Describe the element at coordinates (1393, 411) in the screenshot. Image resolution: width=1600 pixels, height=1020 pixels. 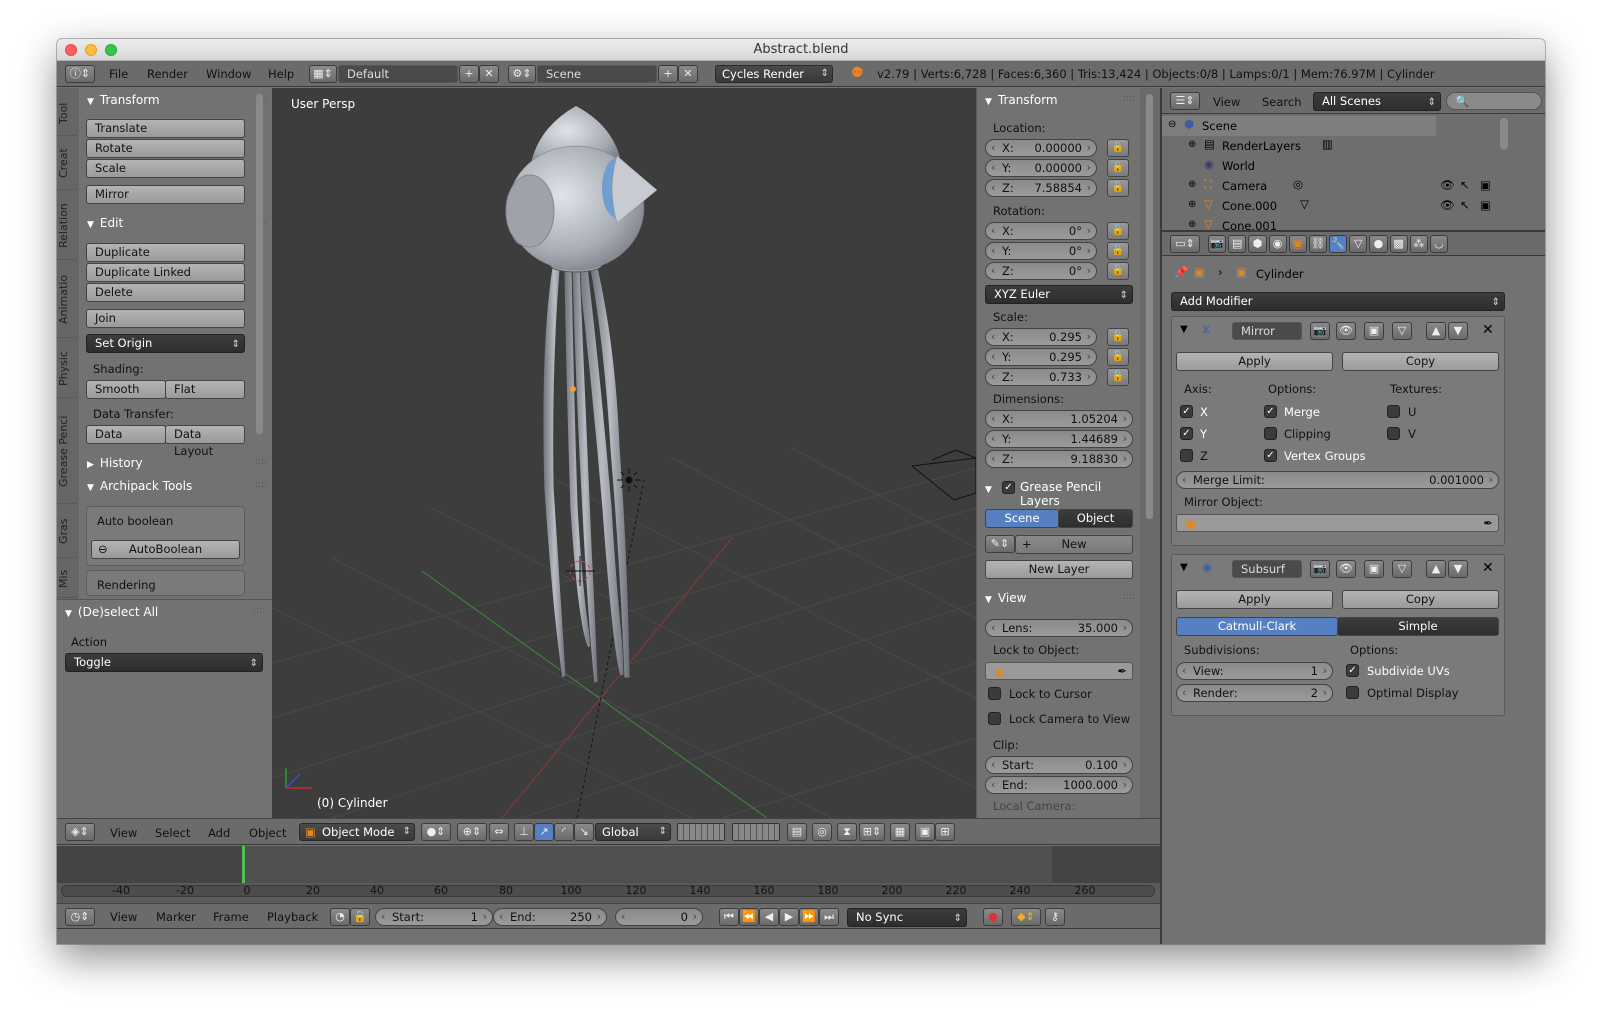
I see `texture-u-checkbox` at that location.